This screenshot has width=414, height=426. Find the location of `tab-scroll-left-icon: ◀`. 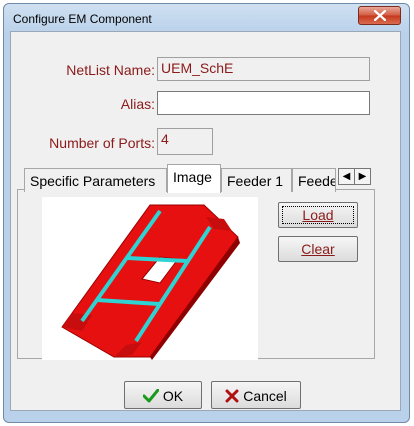

tab-scroll-left-icon: ◀ is located at coordinates (346, 176).